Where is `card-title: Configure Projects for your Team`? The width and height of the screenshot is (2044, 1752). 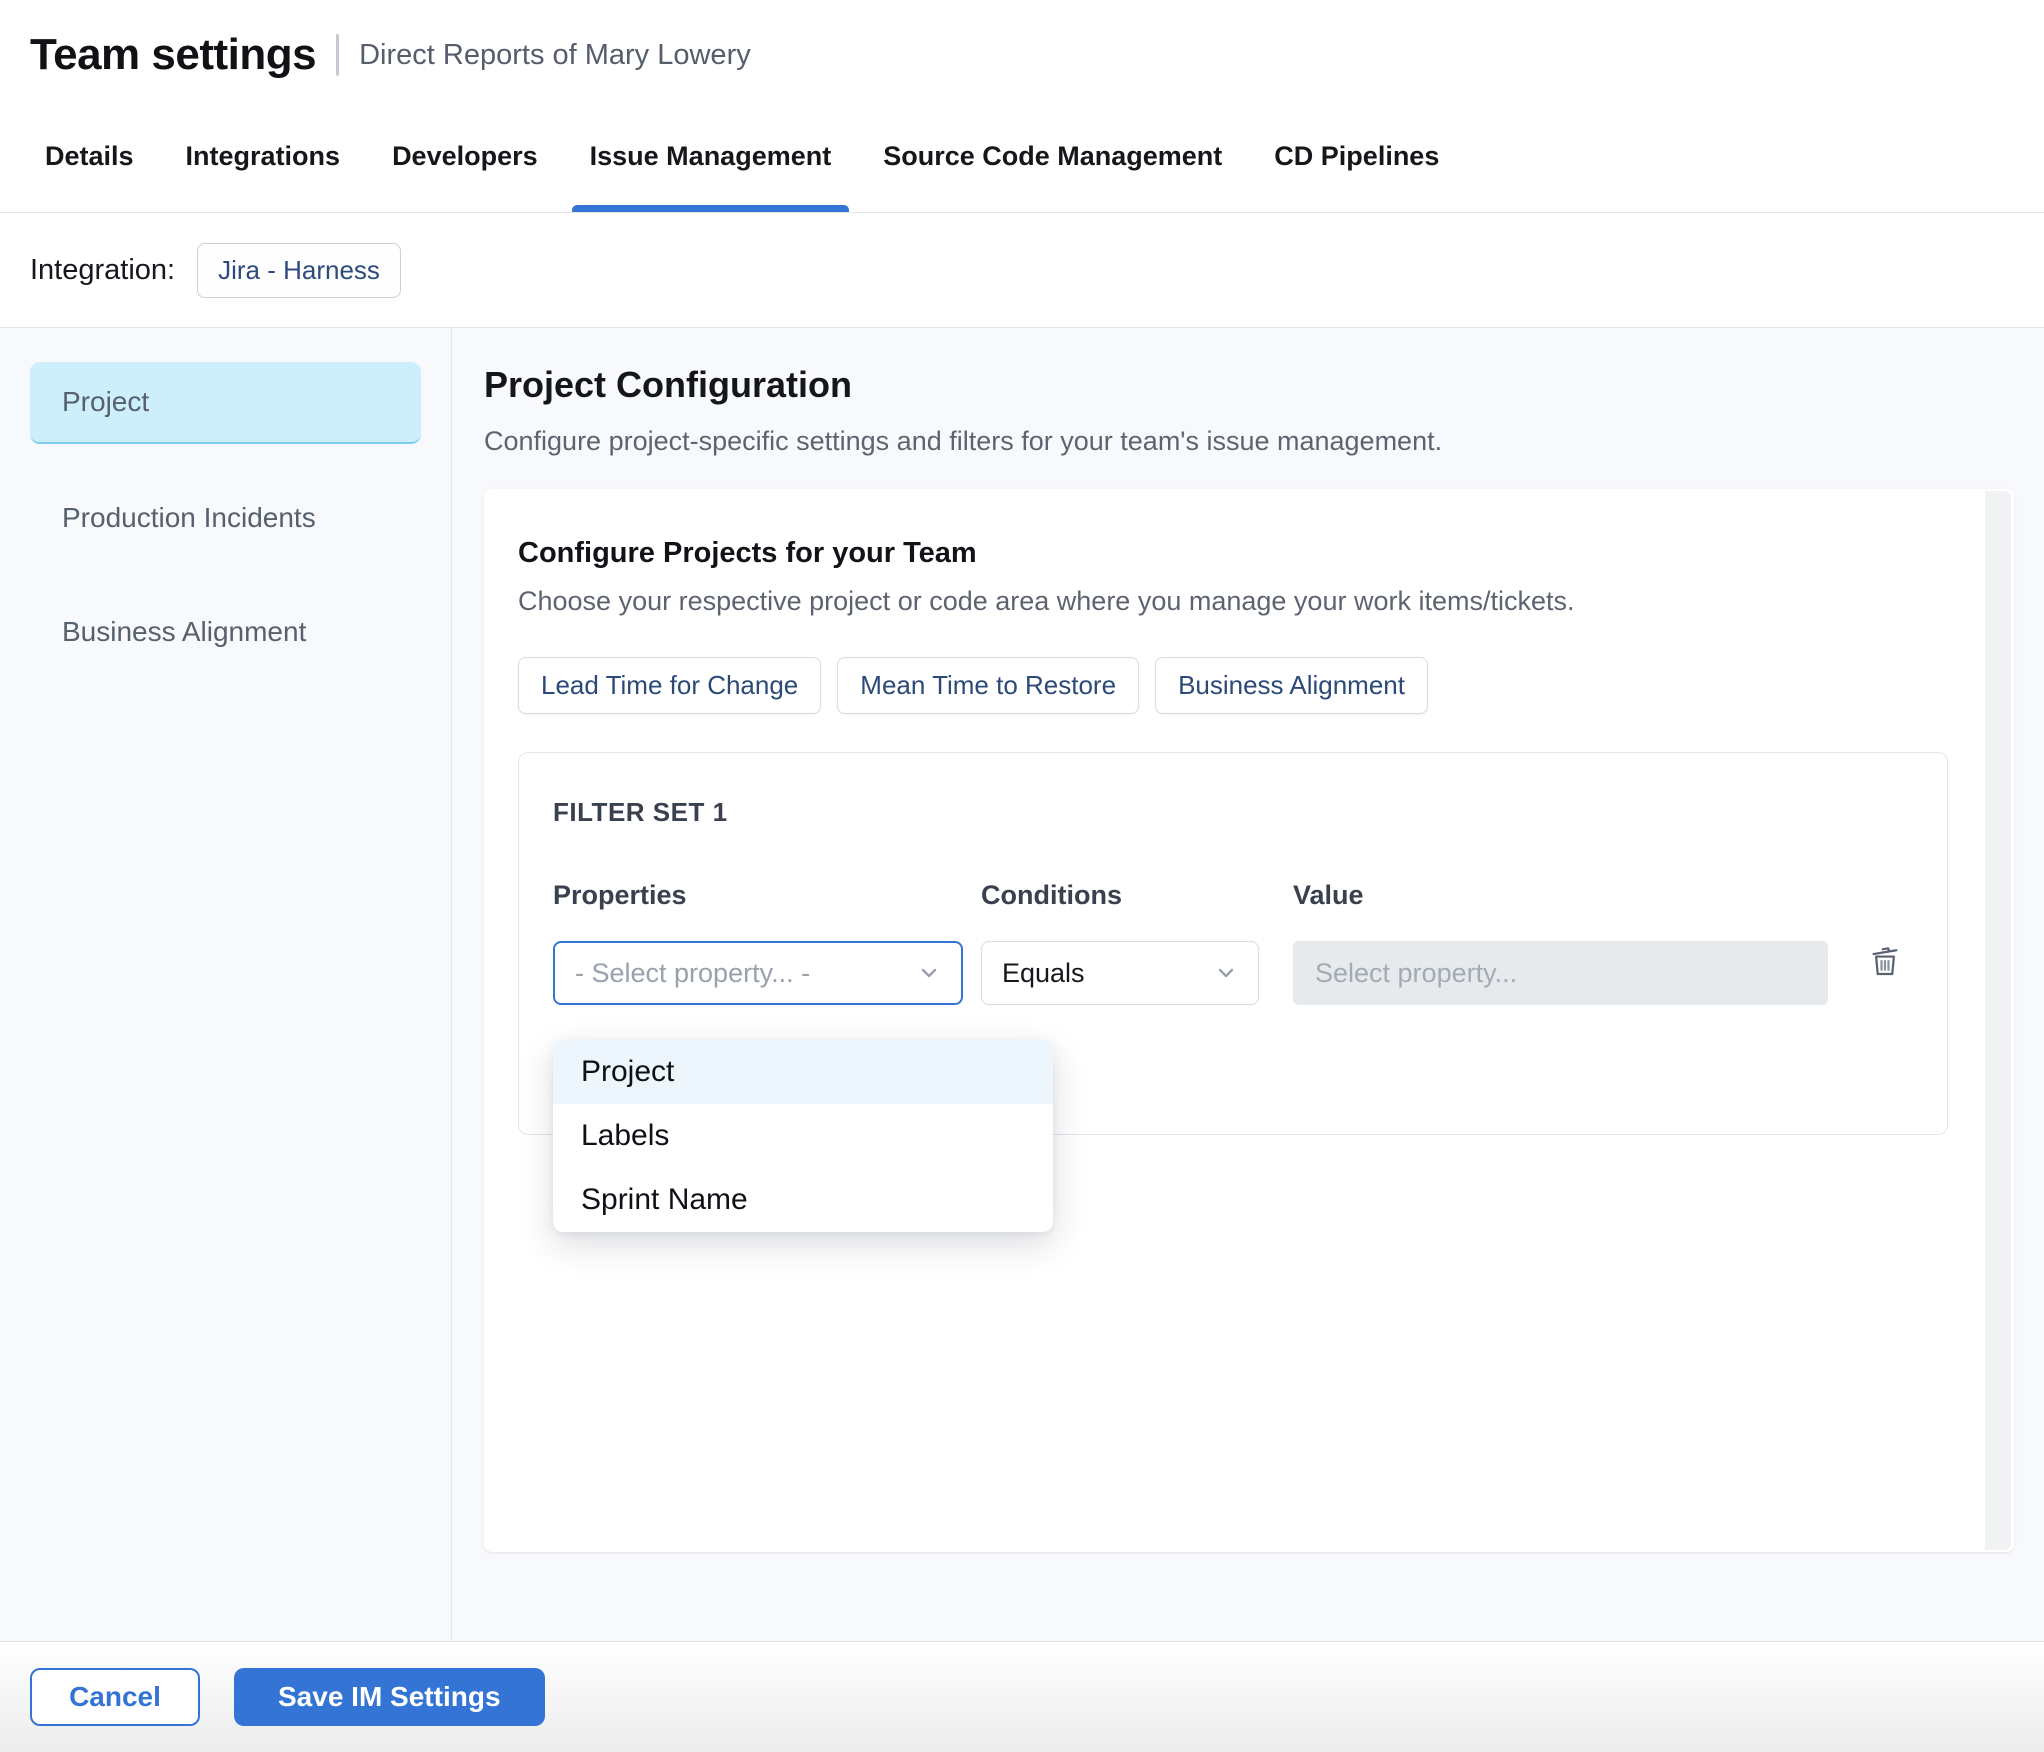
card-title: Configure Projects for your Team is located at coordinates (747, 553).